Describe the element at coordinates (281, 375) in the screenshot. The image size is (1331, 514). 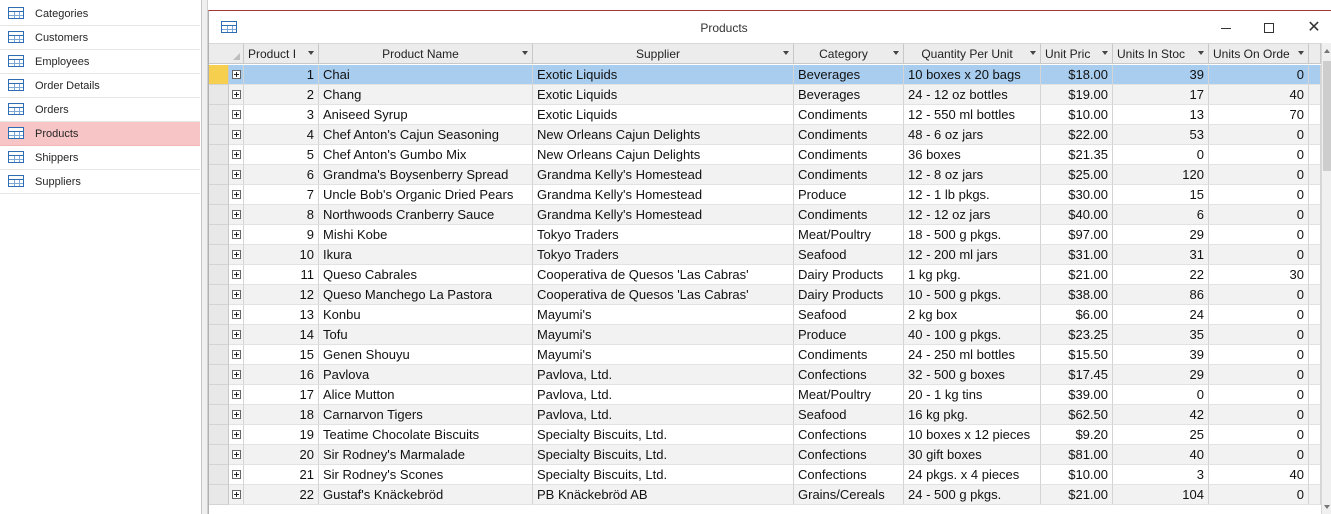
I see `table-cell: 16` at that location.